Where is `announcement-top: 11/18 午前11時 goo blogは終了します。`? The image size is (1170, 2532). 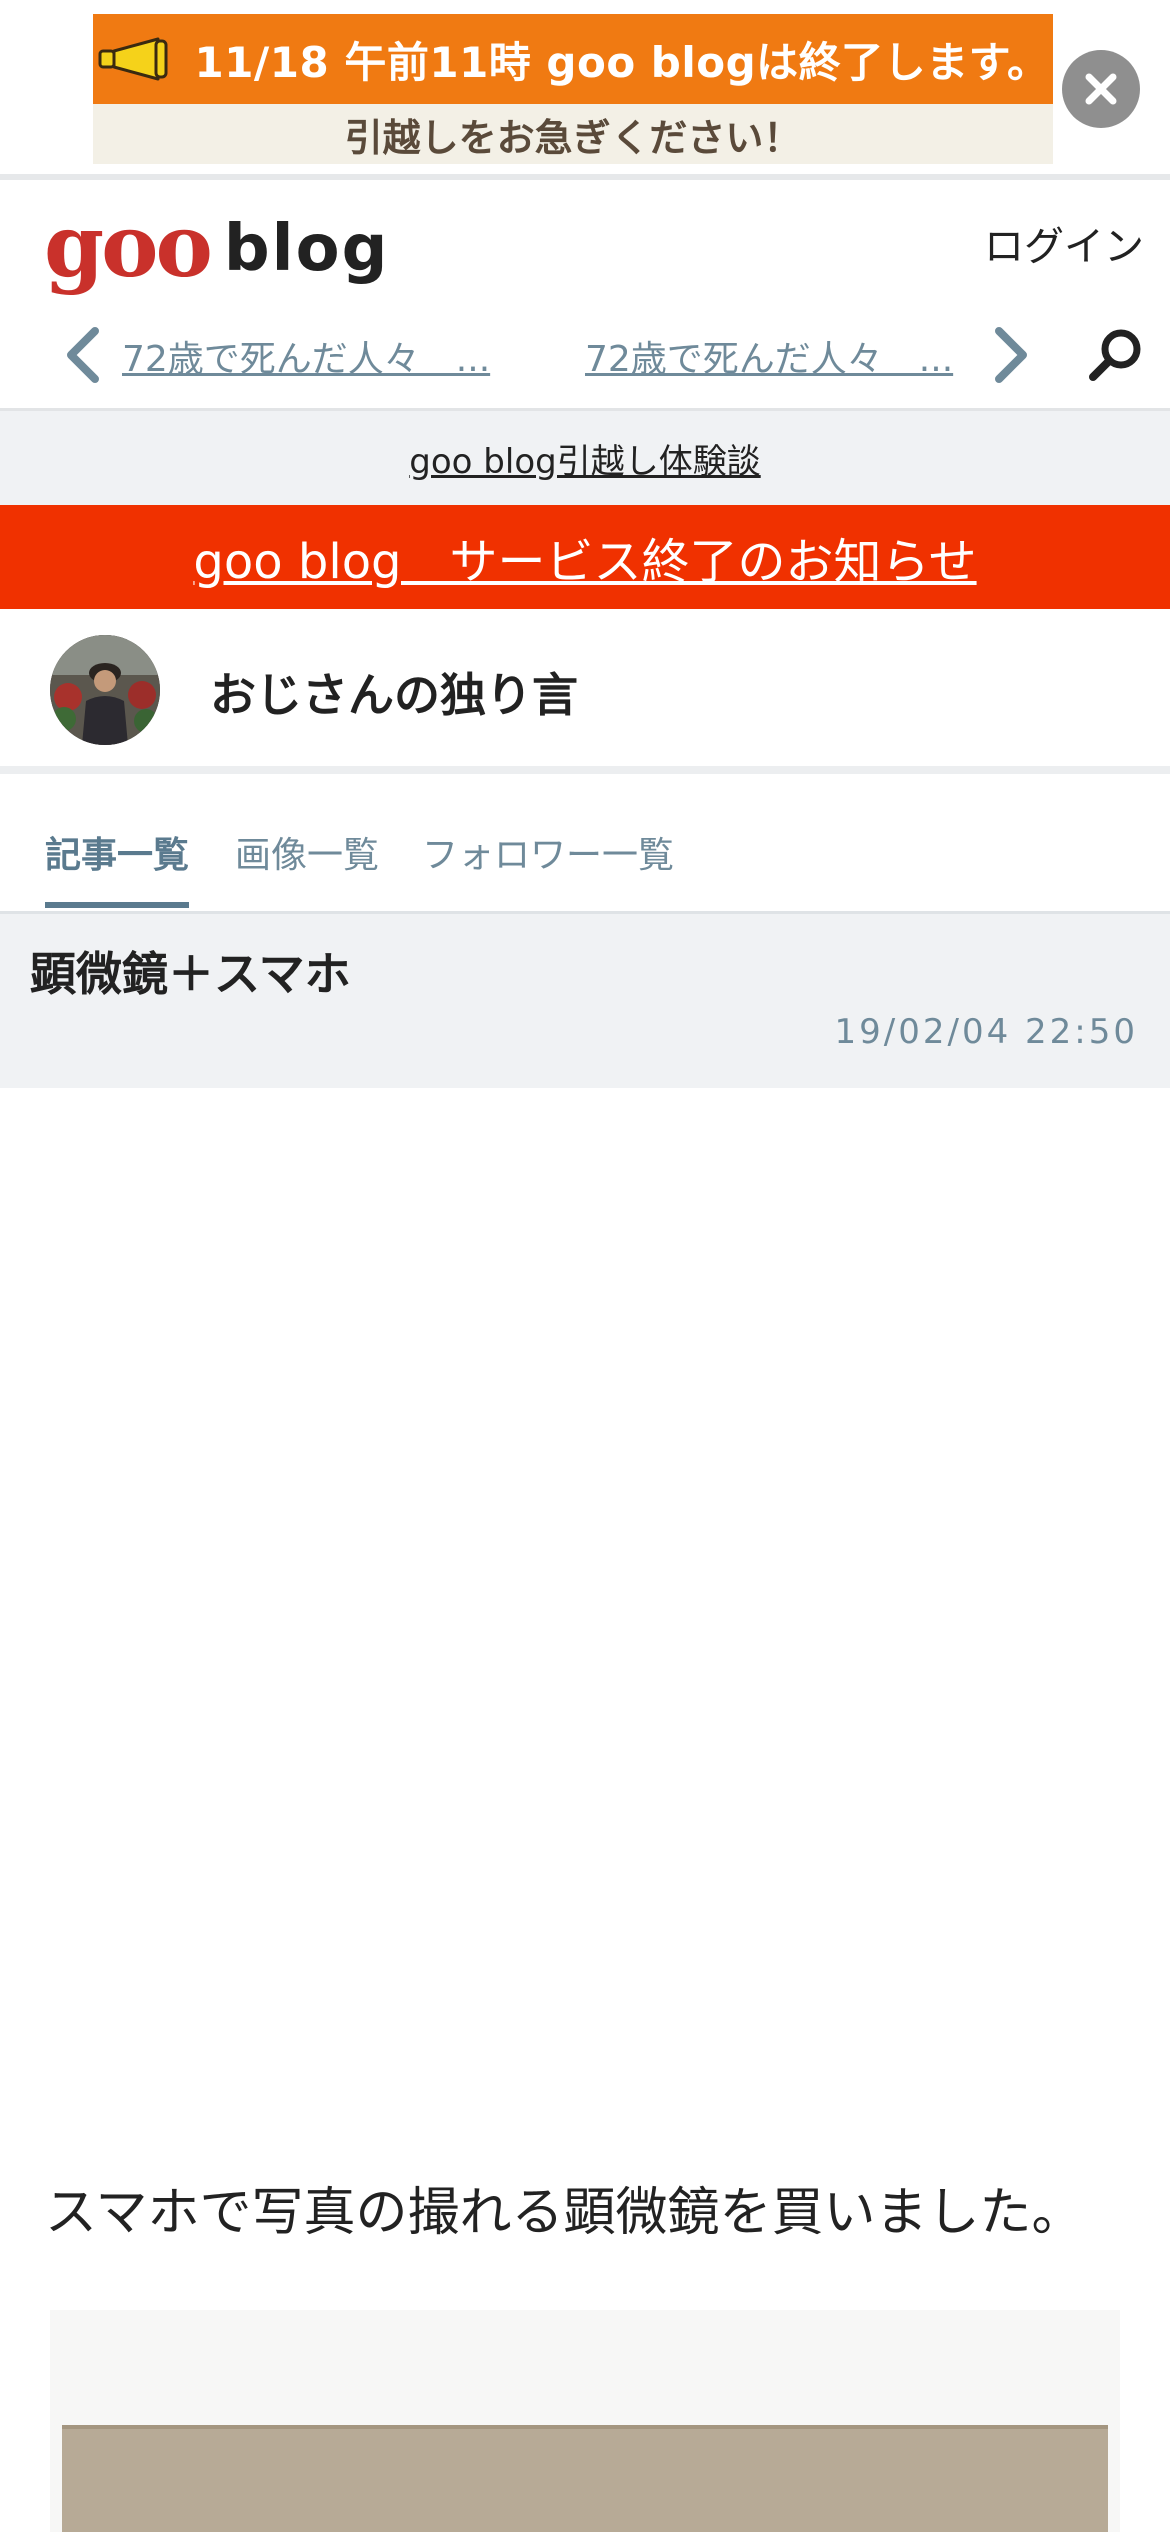
announcement-top: 11/18 午前11時 goo blogは終了します。 is located at coordinates (573, 59).